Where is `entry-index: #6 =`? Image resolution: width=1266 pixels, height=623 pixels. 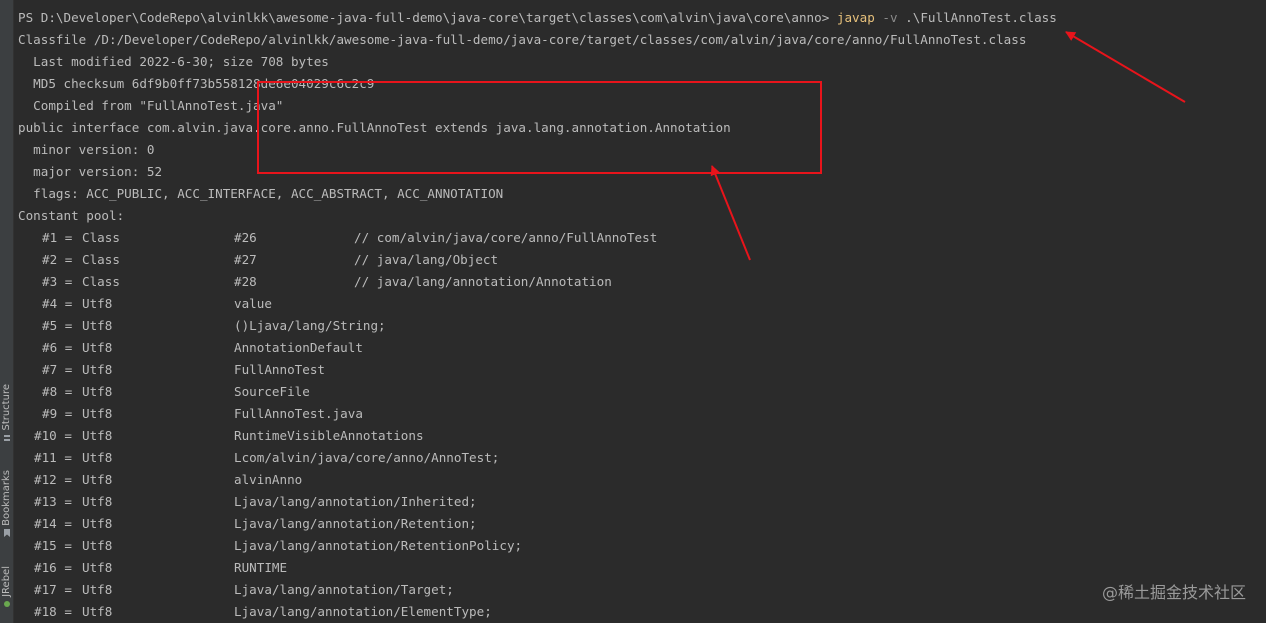
entry-index: #6 = is located at coordinates (57, 347).